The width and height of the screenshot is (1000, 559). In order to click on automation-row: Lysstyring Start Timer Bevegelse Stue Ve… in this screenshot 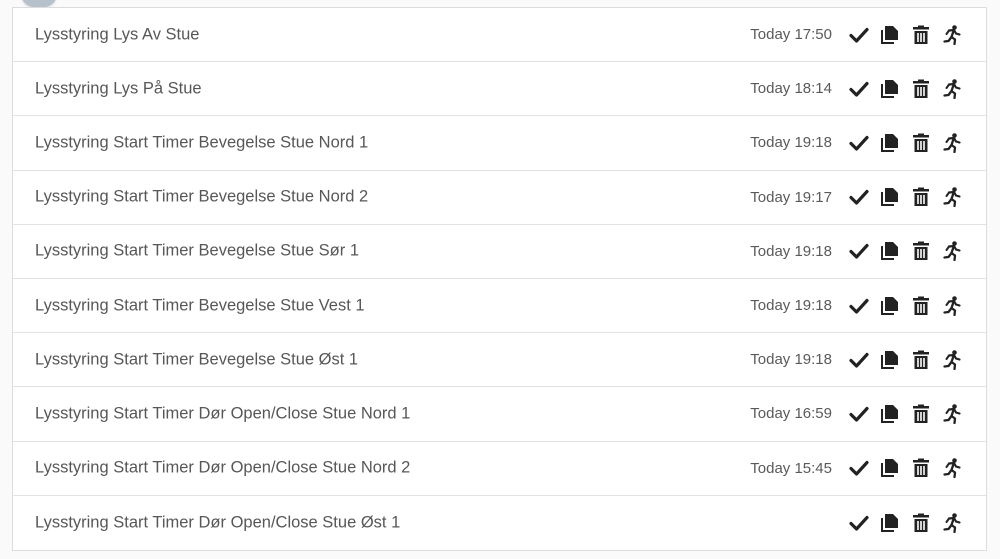, I will do `click(499, 306)`.